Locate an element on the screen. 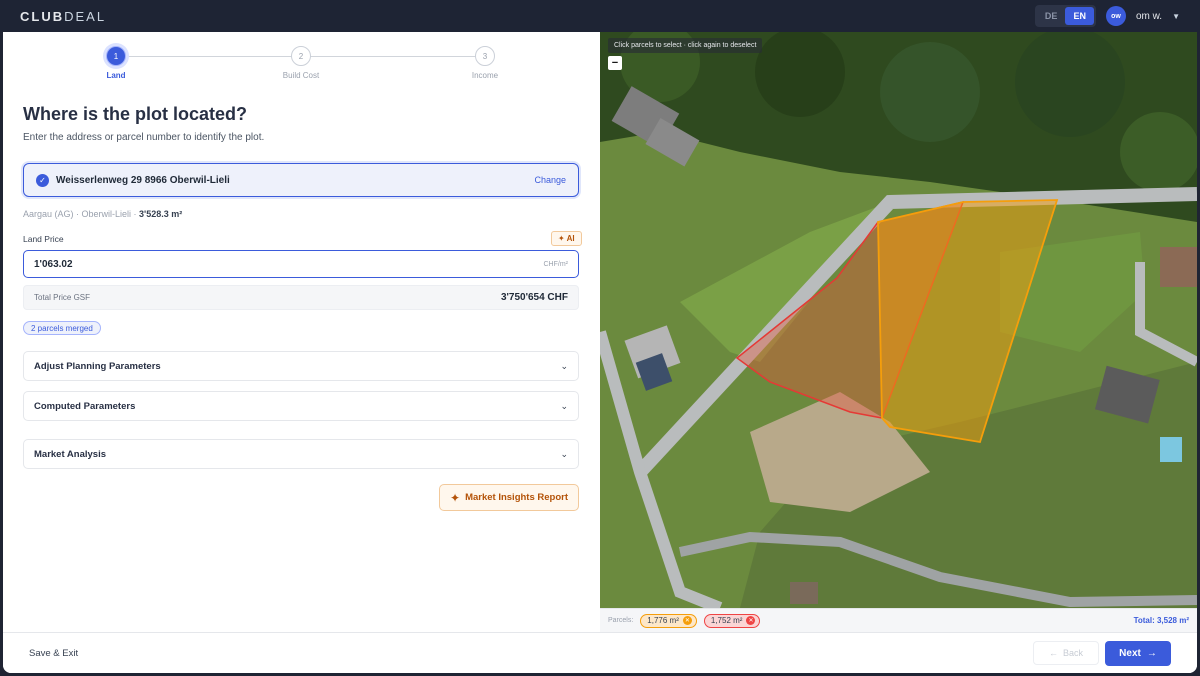 The width and height of the screenshot is (1200, 676). canton: Aargau (AG) is located at coordinates (48, 214).